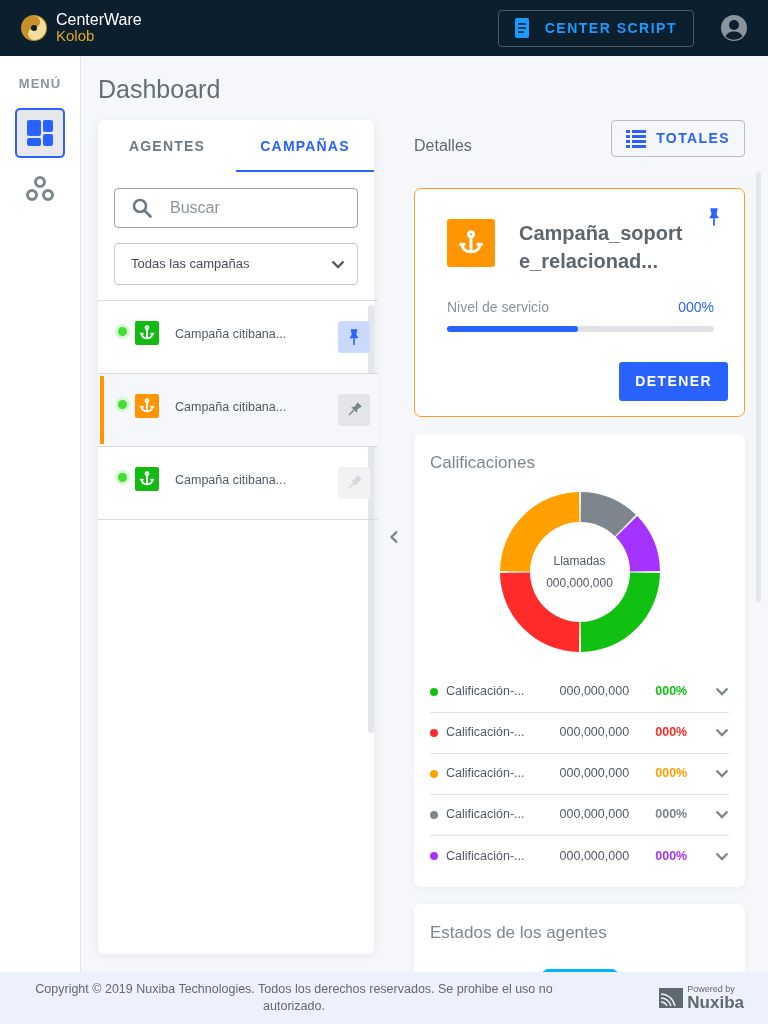  I want to click on brand-name: CenterWare, so click(99, 20).